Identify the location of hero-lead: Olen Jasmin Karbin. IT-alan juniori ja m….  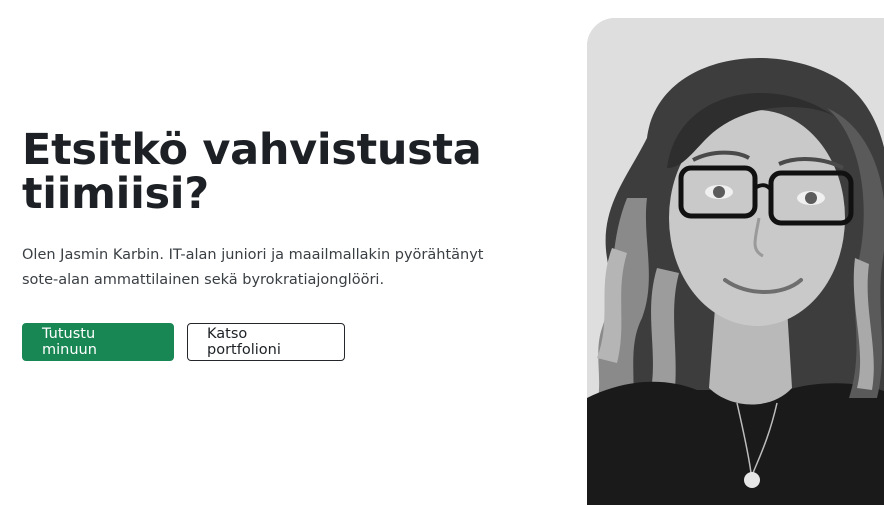
(253, 267).